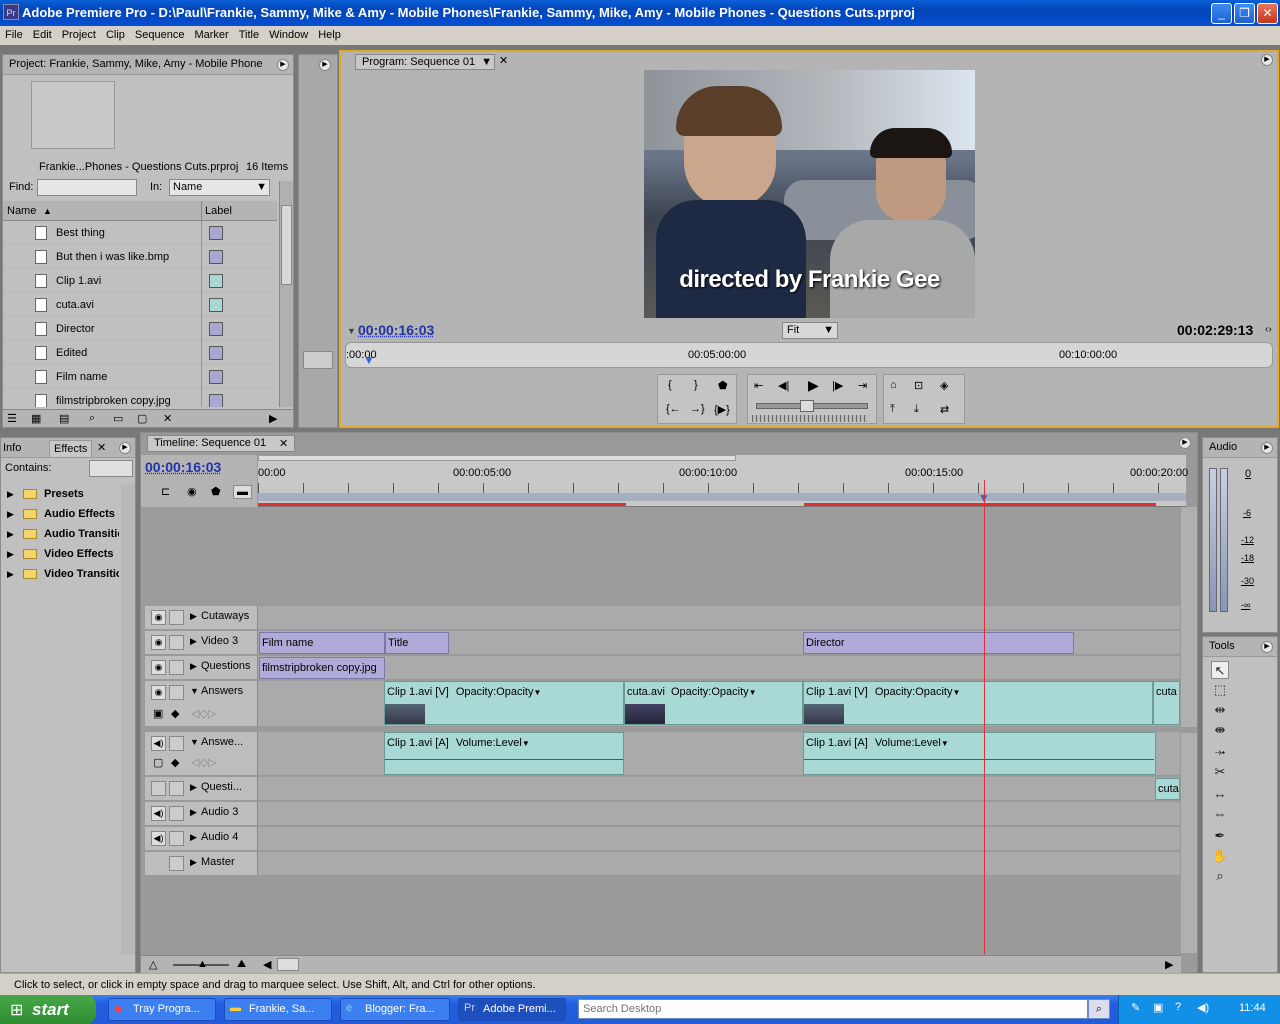 This screenshot has width=1280, height=1024. Describe the element at coordinates (60, 514) in the screenshot. I see `effects-folder: ▶ Audio Effects` at that location.